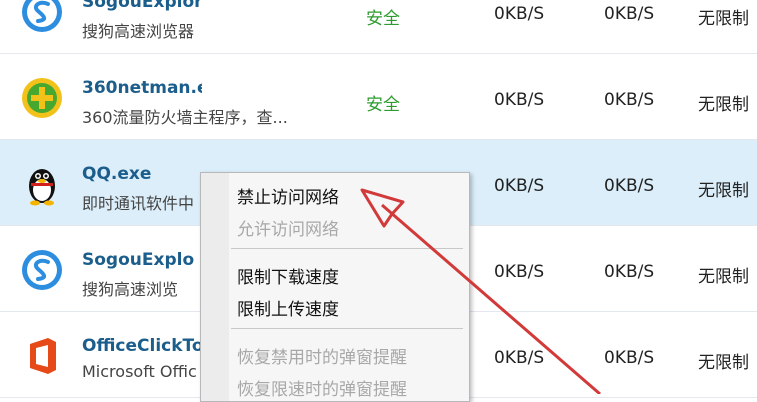 This screenshot has height=402, width=757. I want to click on process-description: 搜狗高速浏览, so click(130, 289).